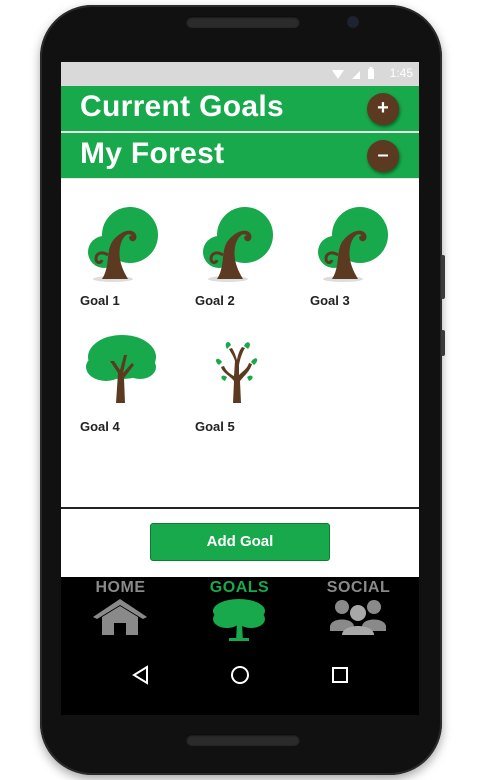 The height and width of the screenshot is (780, 485). I want to click on current-goals-title: Current Goals, so click(182, 106).